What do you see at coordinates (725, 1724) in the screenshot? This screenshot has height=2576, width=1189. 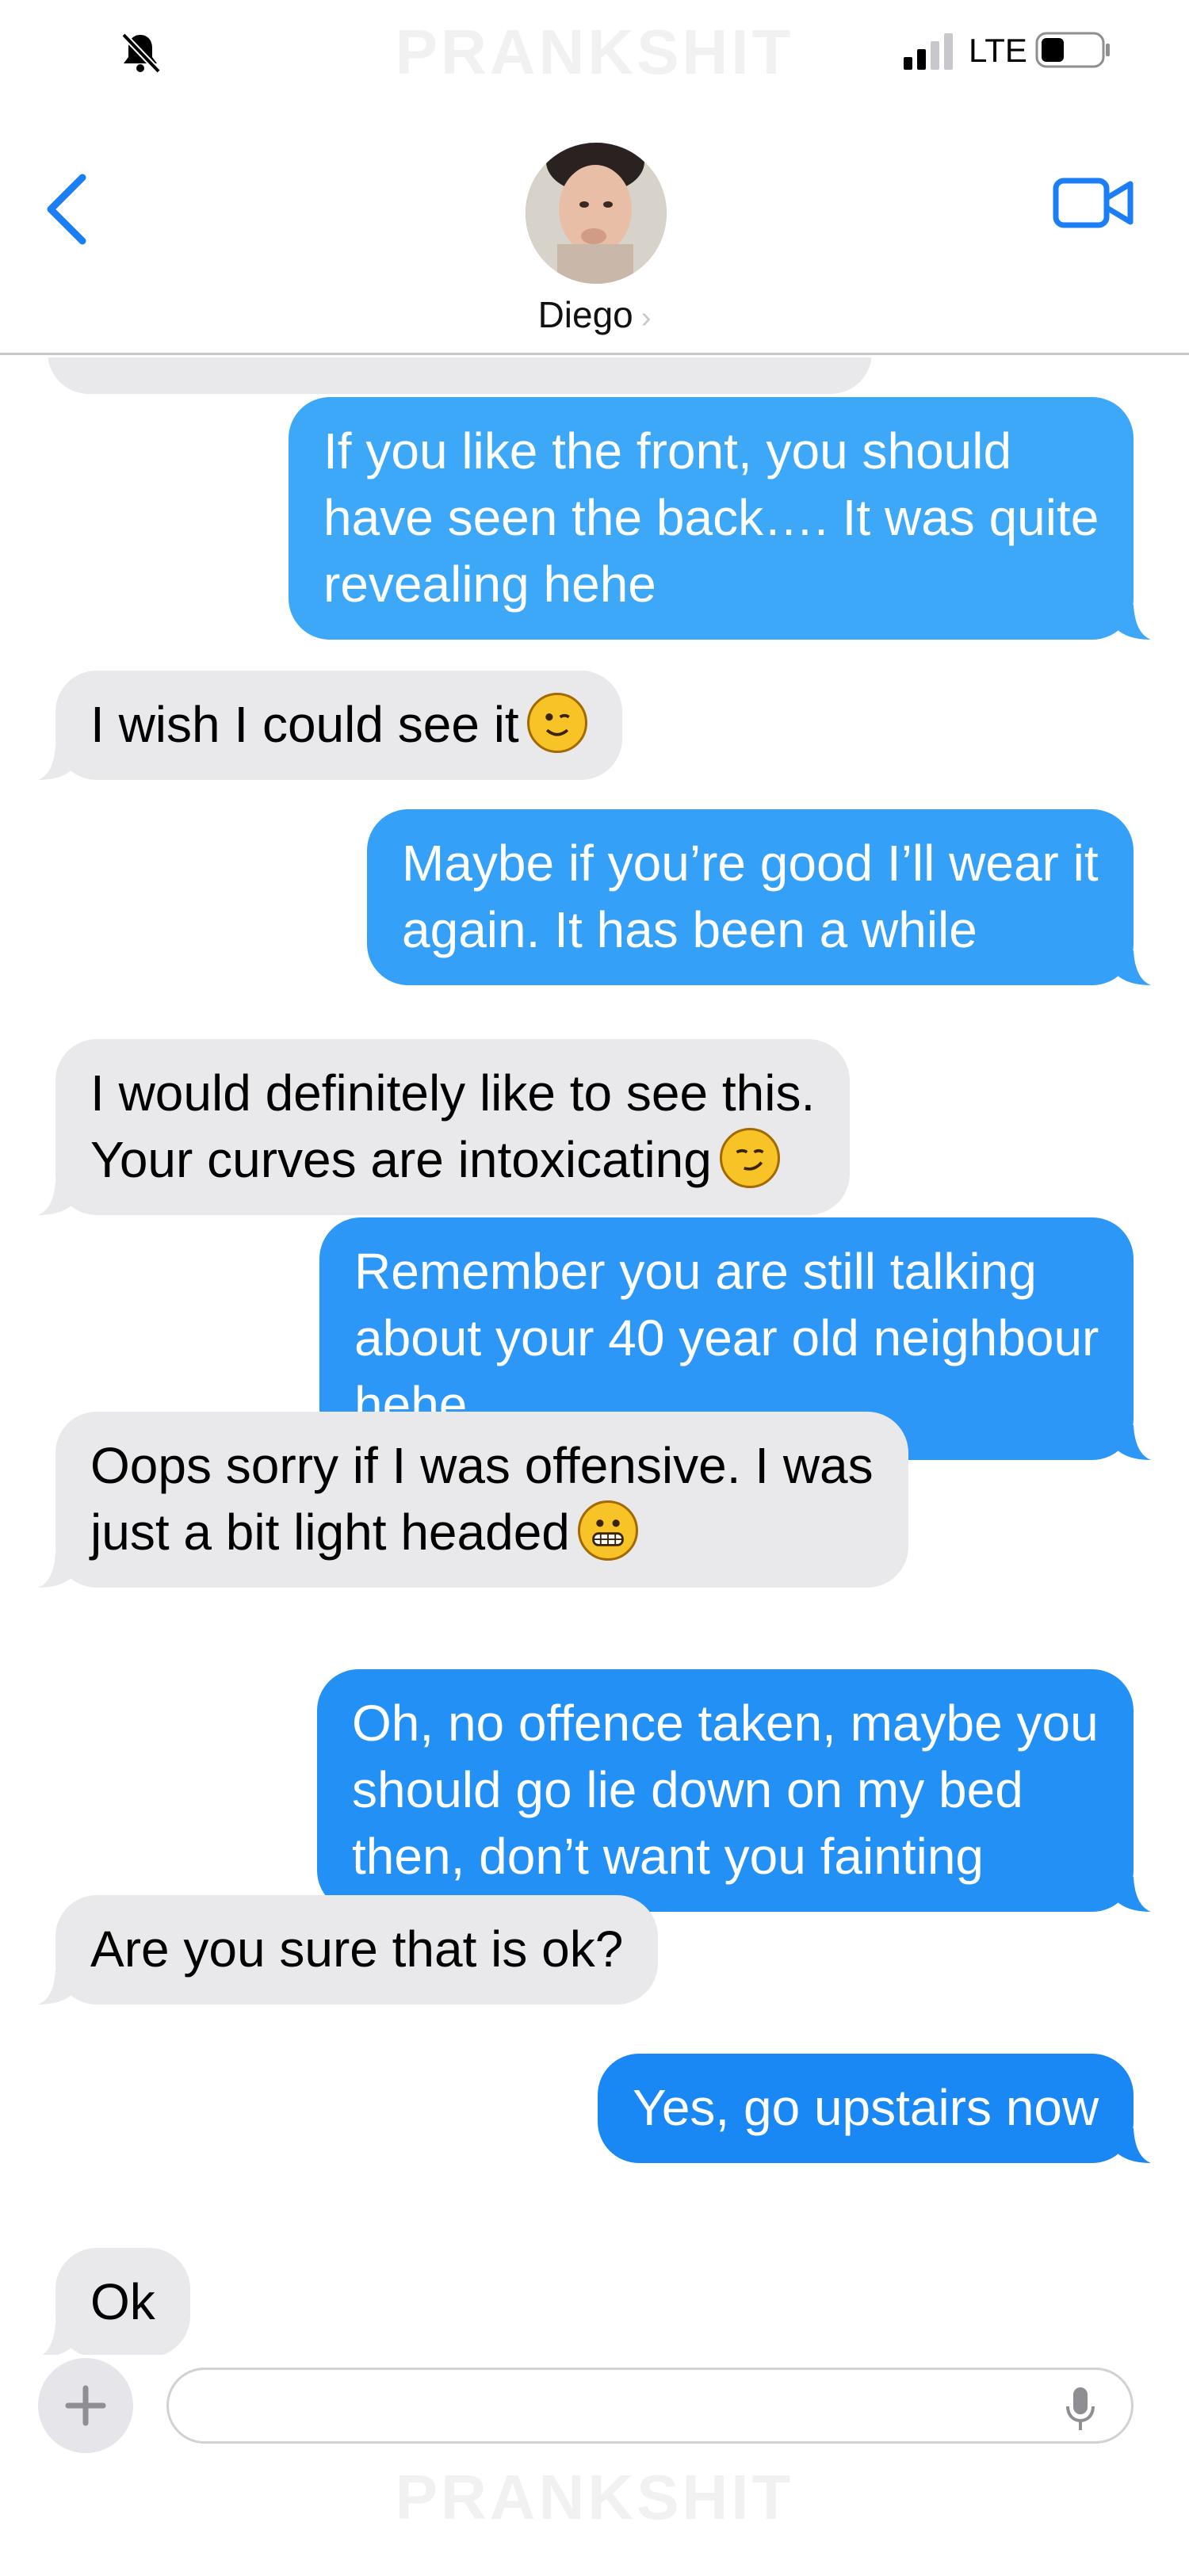 I see `message-text-line: Oh, no offence taken, maybe you` at bounding box center [725, 1724].